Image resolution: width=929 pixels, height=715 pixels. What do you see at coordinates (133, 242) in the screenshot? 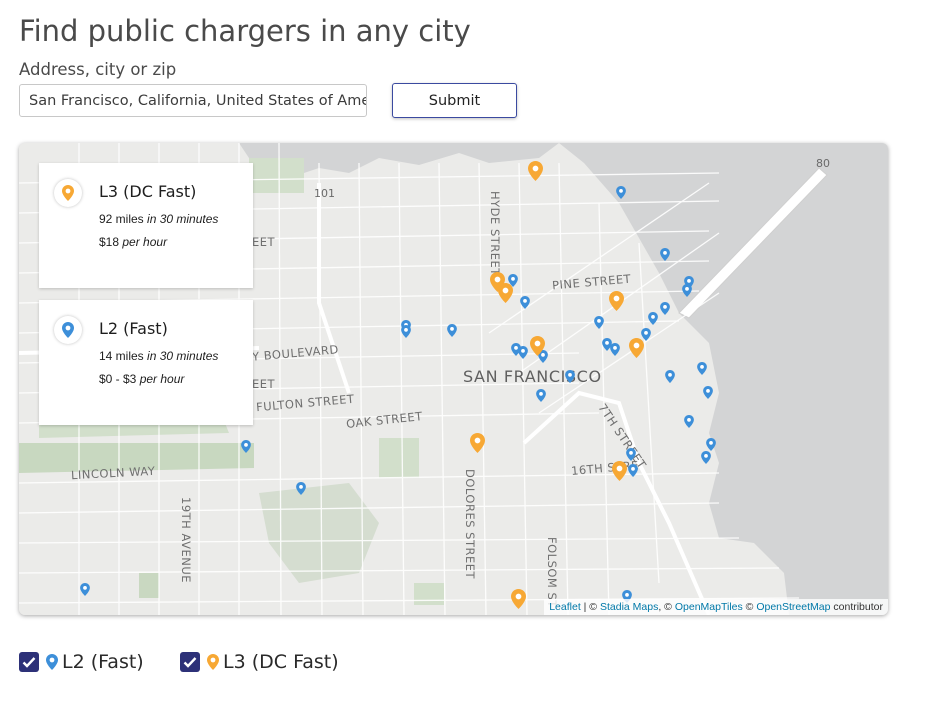
I see `charger-price: $18 per hour` at bounding box center [133, 242].